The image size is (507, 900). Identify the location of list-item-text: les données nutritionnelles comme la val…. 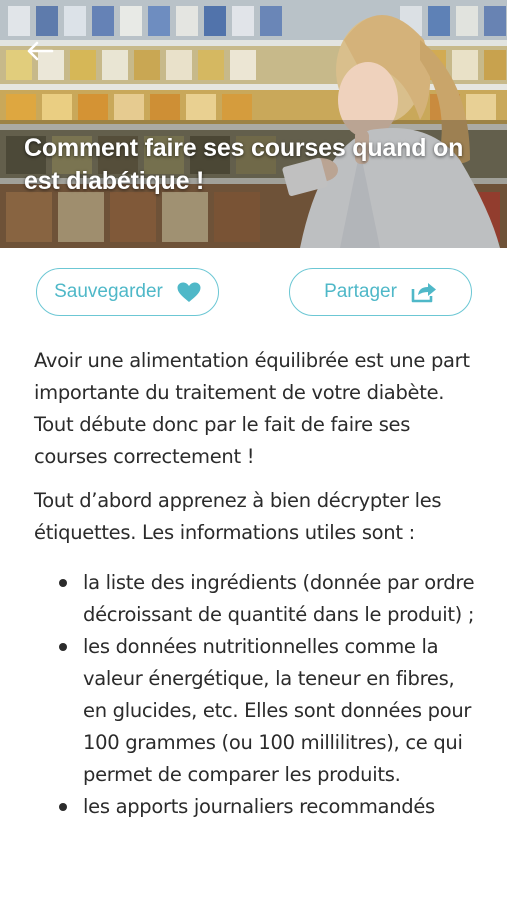
(277, 710).